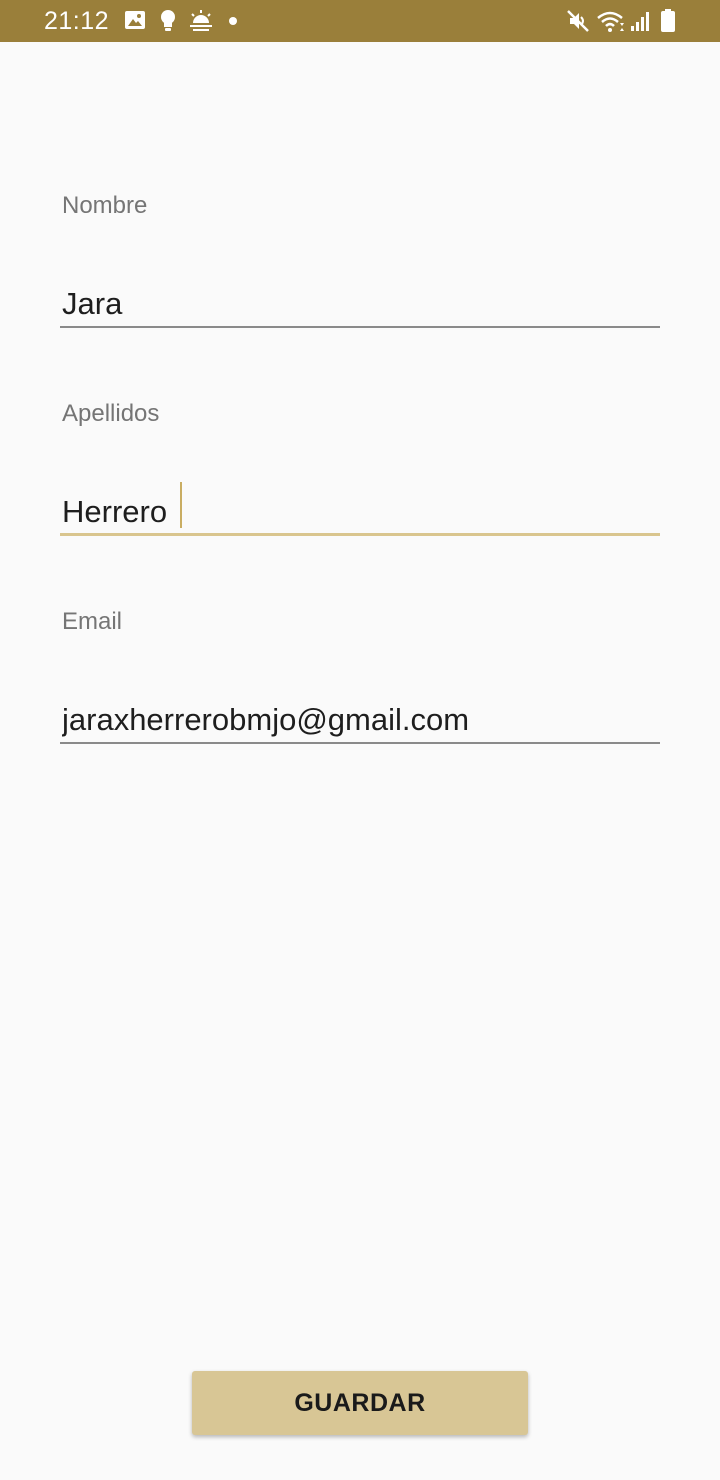 This screenshot has height=1480, width=720. Describe the element at coordinates (611, 21) in the screenshot. I see `wifi-icon` at that location.